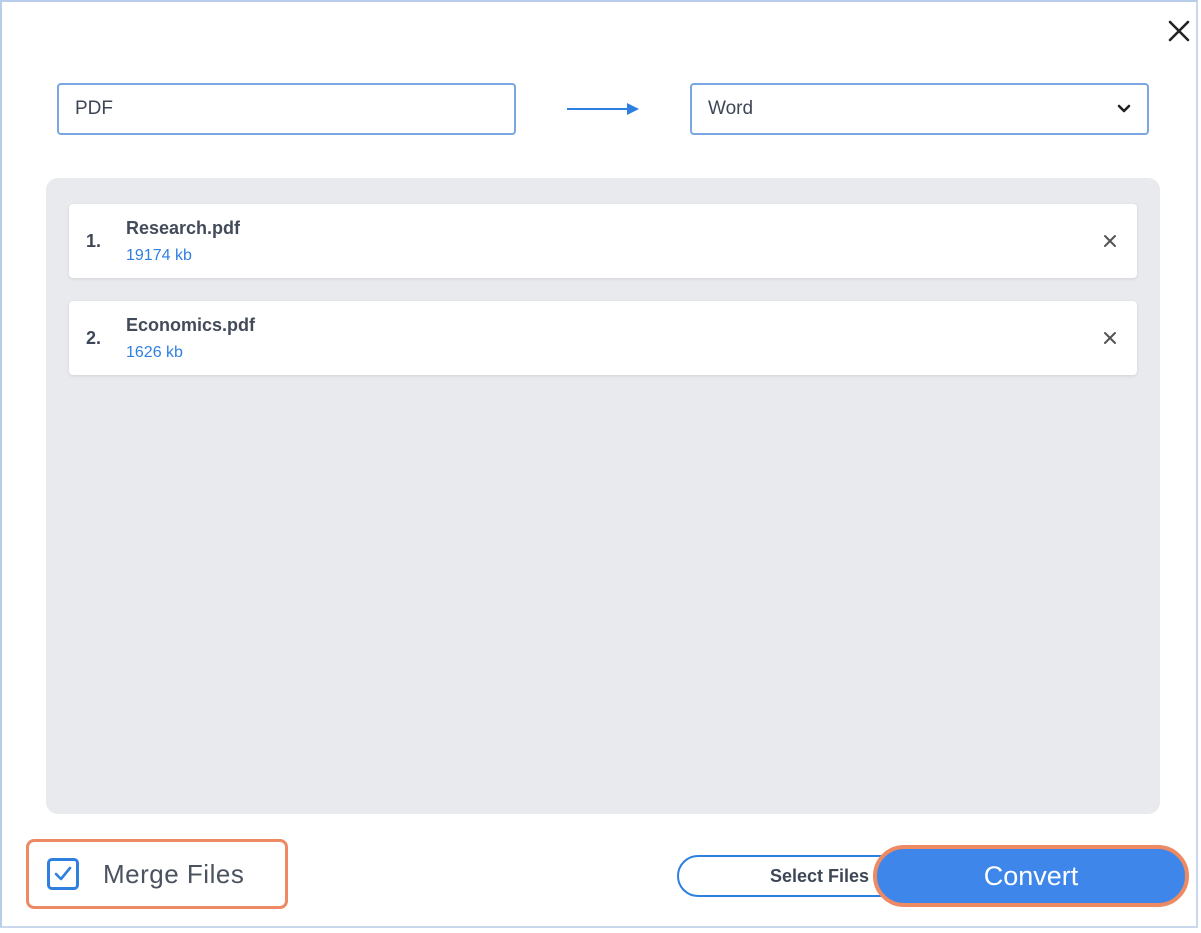 The width and height of the screenshot is (1201, 933). What do you see at coordinates (603, 338) in the screenshot?
I see `file-item: 2. Economics.pdf 1626 kb` at bounding box center [603, 338].